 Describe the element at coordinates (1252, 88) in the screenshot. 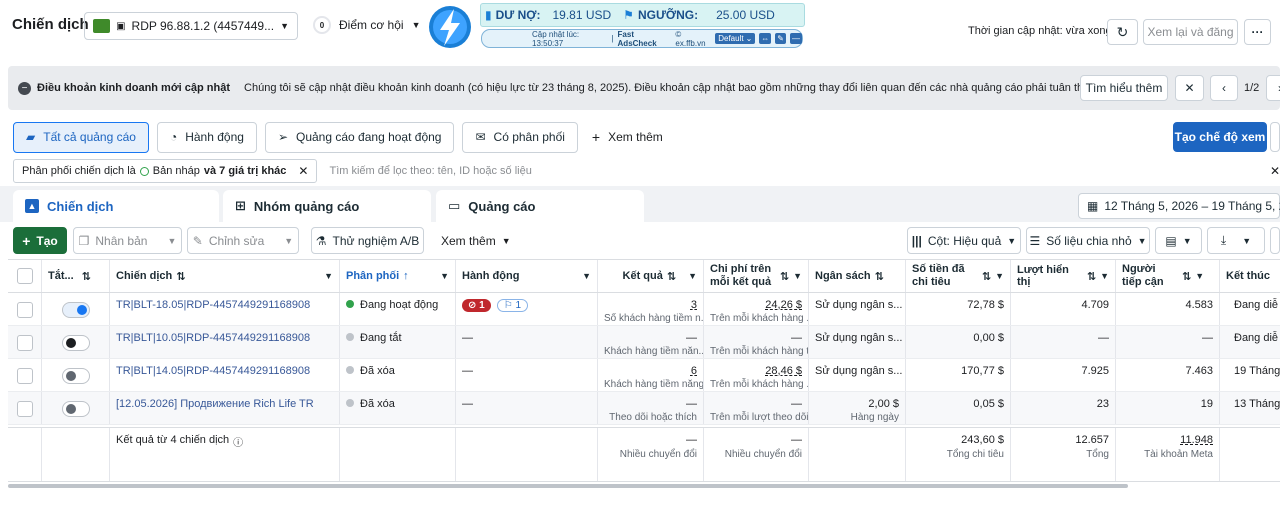

I see `notice-pager: 1/2` at that location.